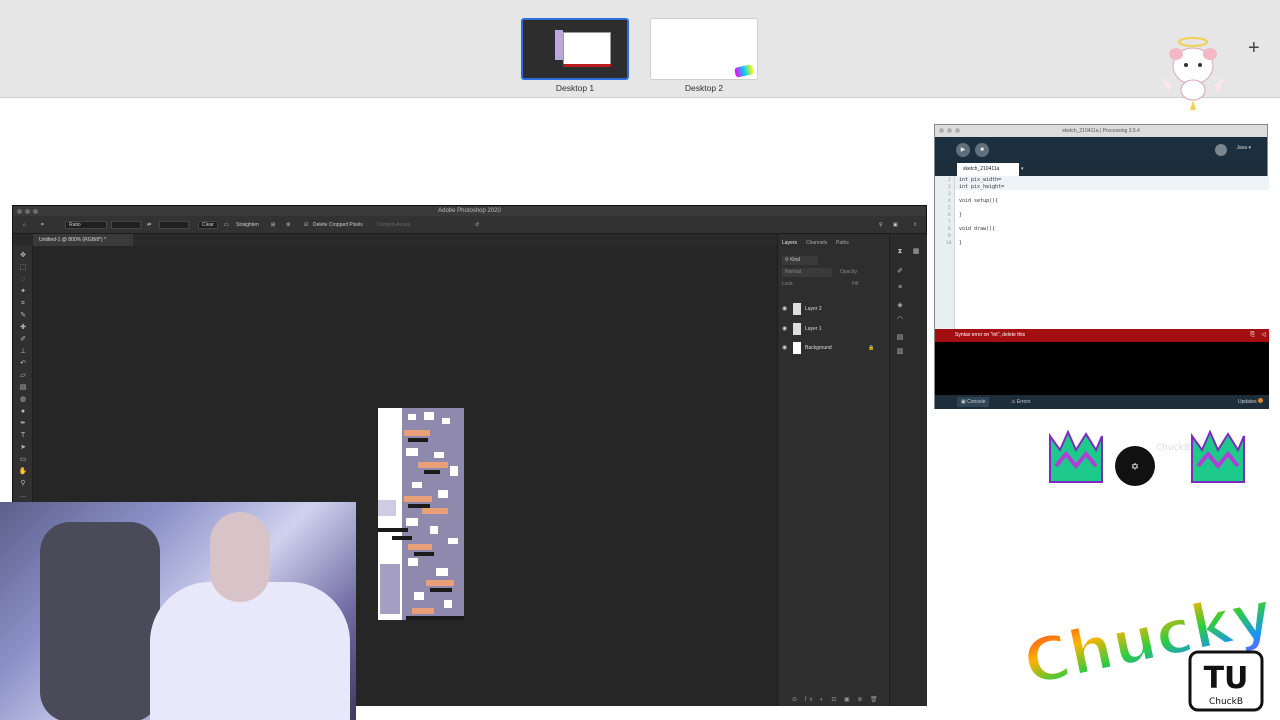  Describe the element at coordinates (23, 280) in the screenshot. I see `lasso-tool-icon: ◌` at that location.